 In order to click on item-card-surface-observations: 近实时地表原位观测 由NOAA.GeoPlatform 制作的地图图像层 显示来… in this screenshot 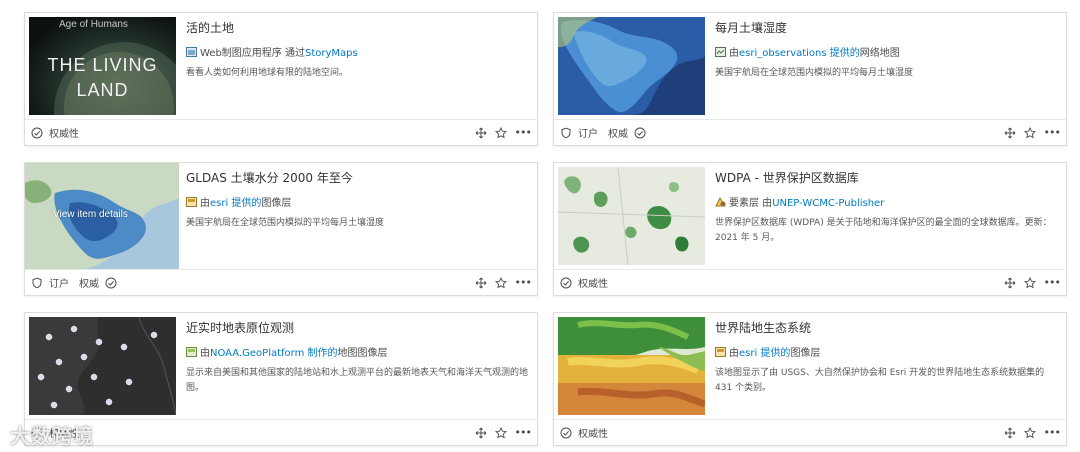, I will do `click(281, 379)`.